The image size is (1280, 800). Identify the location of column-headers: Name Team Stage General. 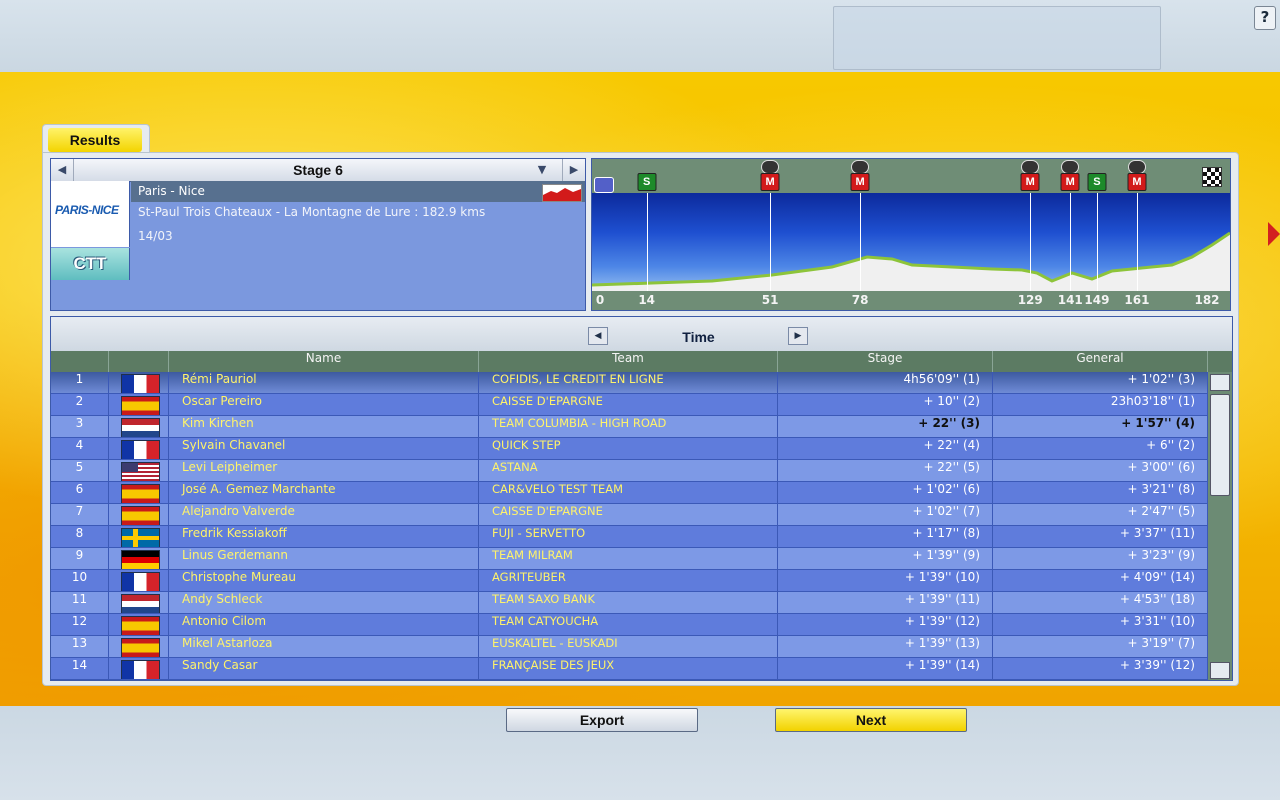
(641, 361).